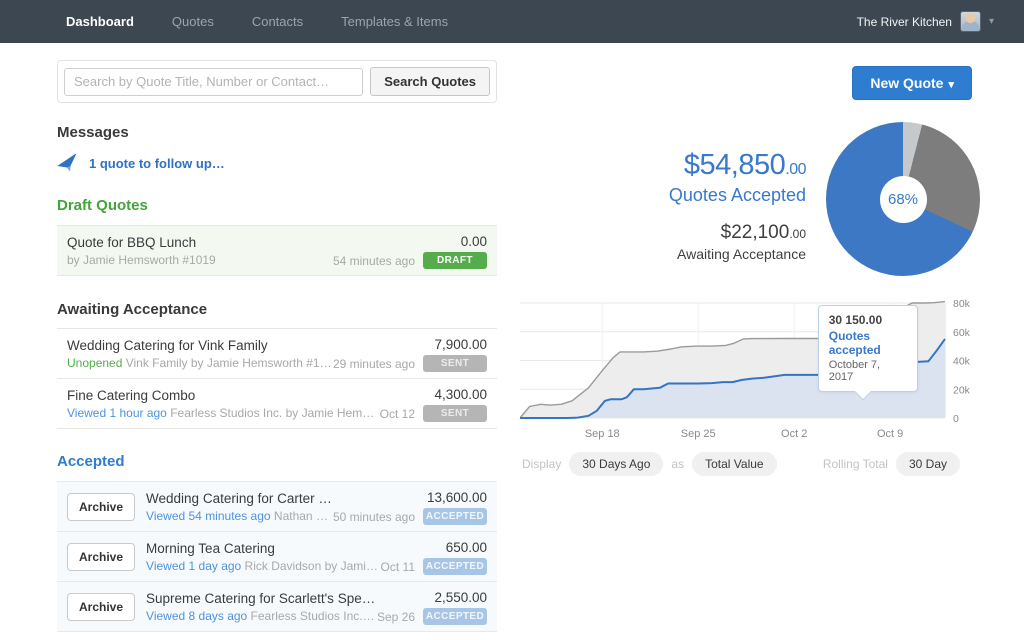  What do you see at coordinates (970, 21) in the screenshot?
I see `avatar` at bounding box center [970, 21].